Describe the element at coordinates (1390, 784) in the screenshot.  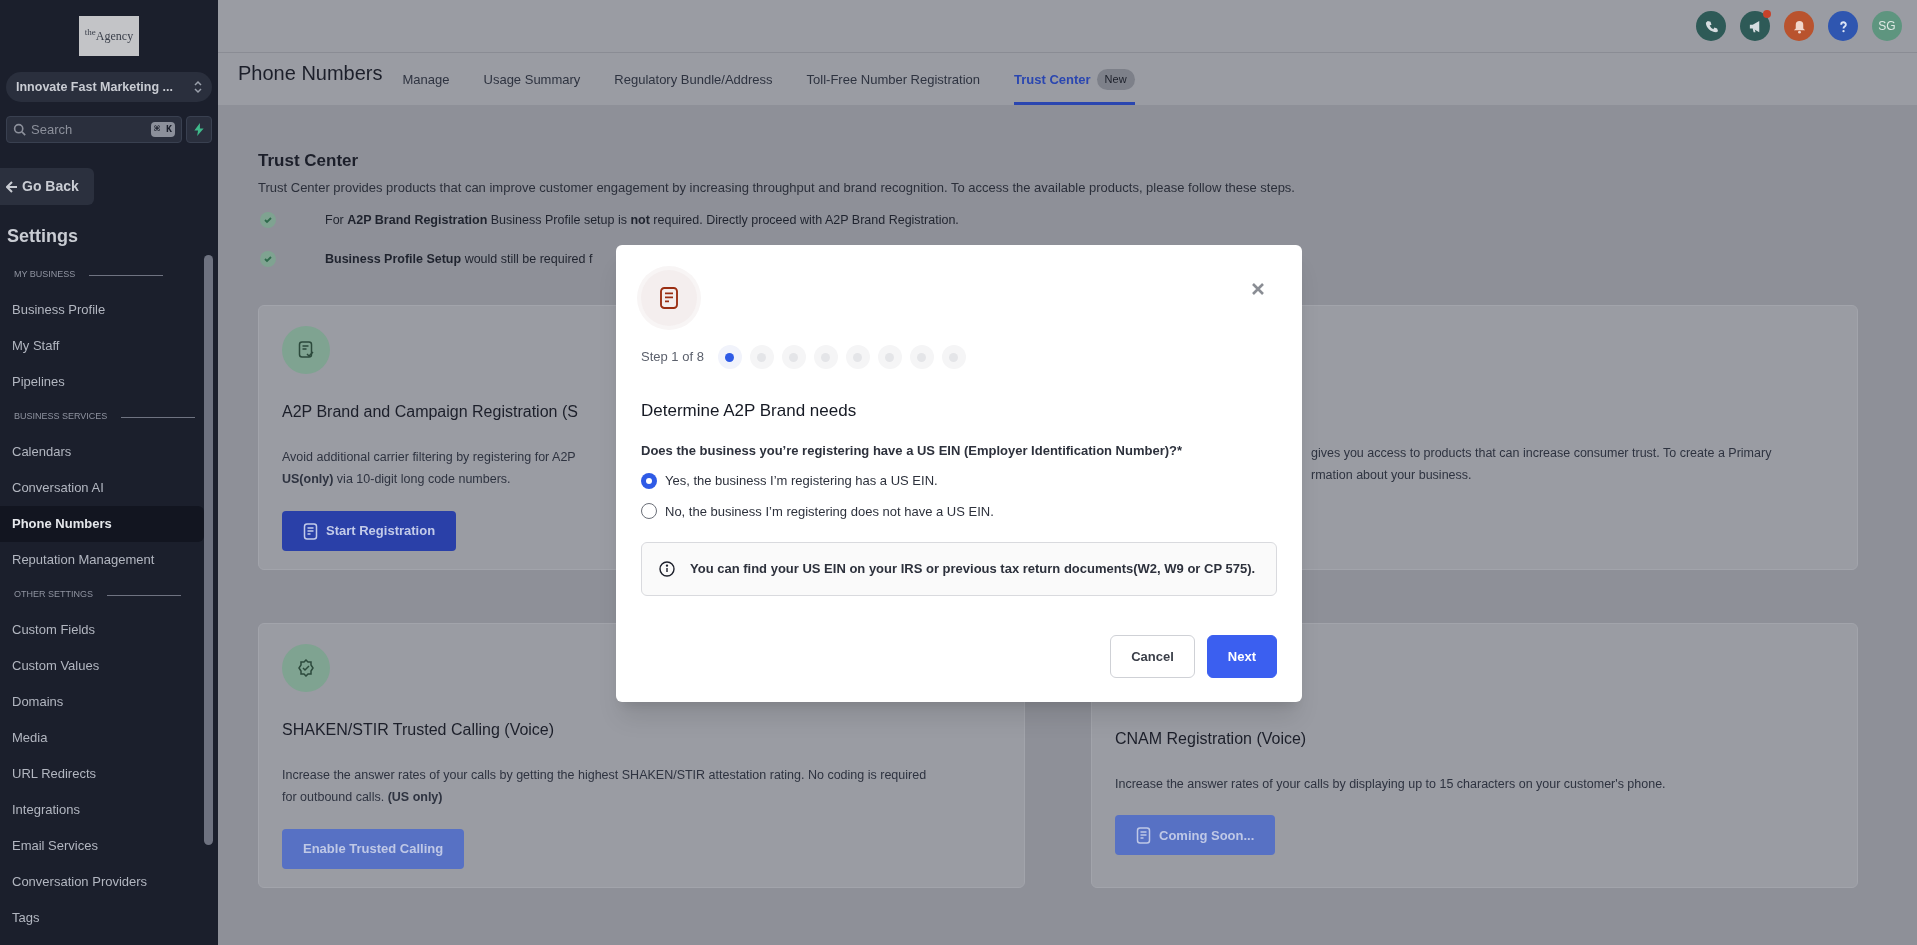
I see `card-description: Increase the answer rates of your calls by displaying up to 15 characters on your customer's phone.` at that location.